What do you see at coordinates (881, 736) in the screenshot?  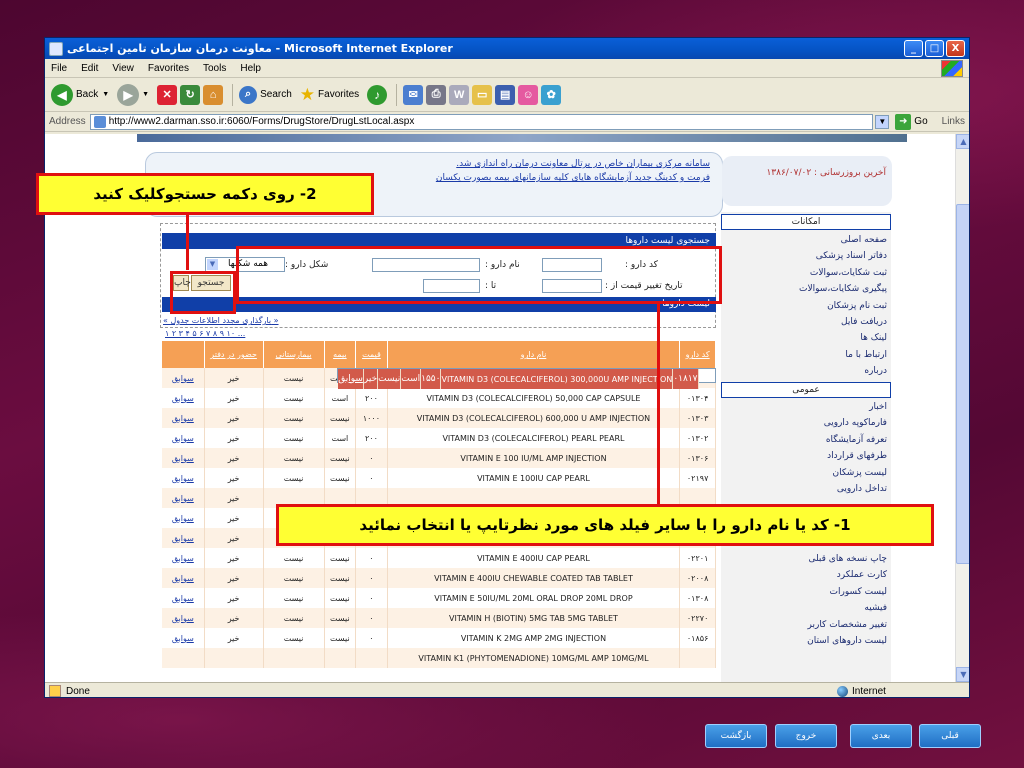 I see `next-slide-button: بعدی` at bounding box center [881, 736].